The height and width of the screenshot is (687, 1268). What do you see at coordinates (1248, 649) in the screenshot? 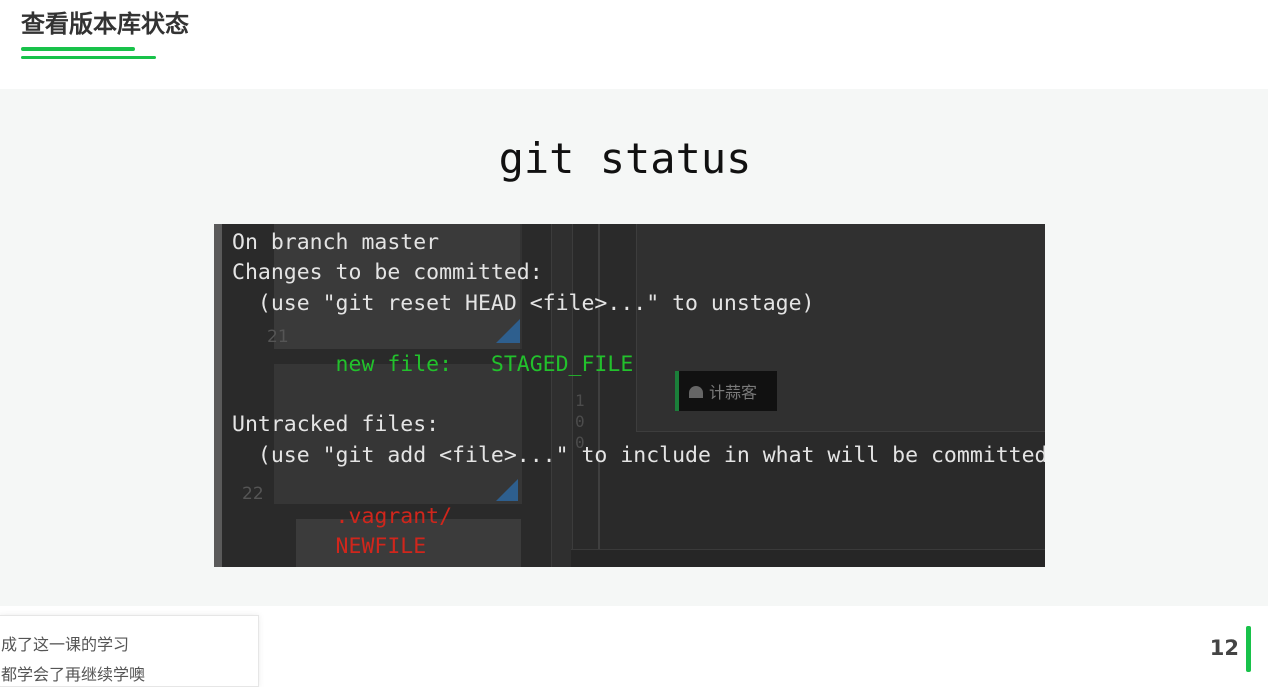
I see `page-indicator-bar` at bounding box center [1248, 649].